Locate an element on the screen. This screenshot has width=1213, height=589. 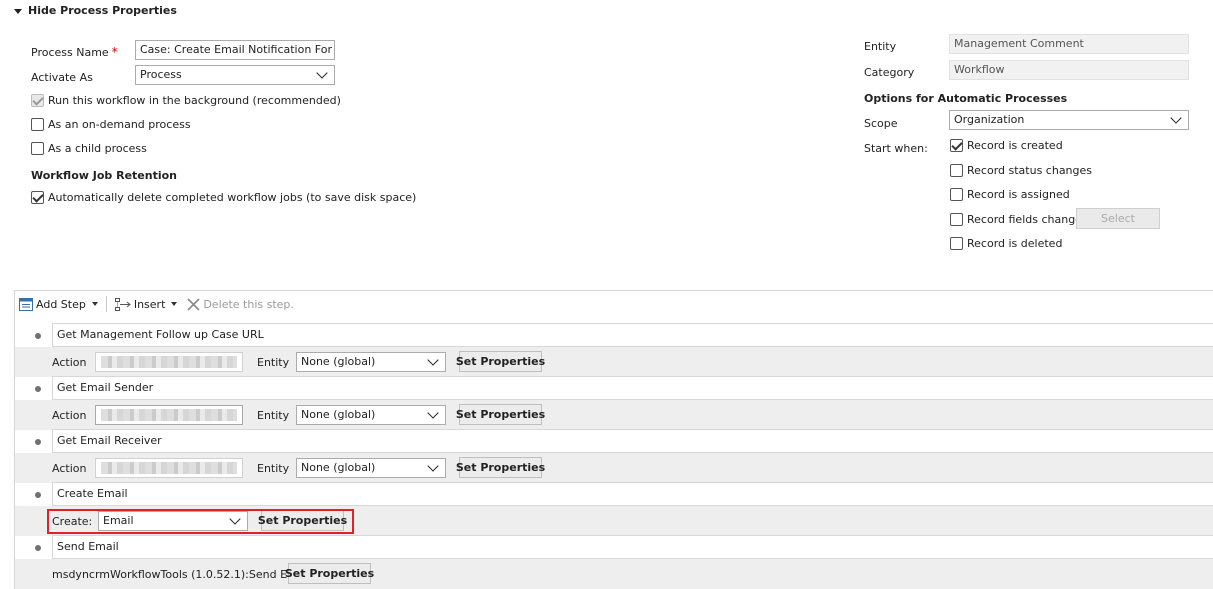
child-process-option: As a child process is located at coordinates (89, 148).